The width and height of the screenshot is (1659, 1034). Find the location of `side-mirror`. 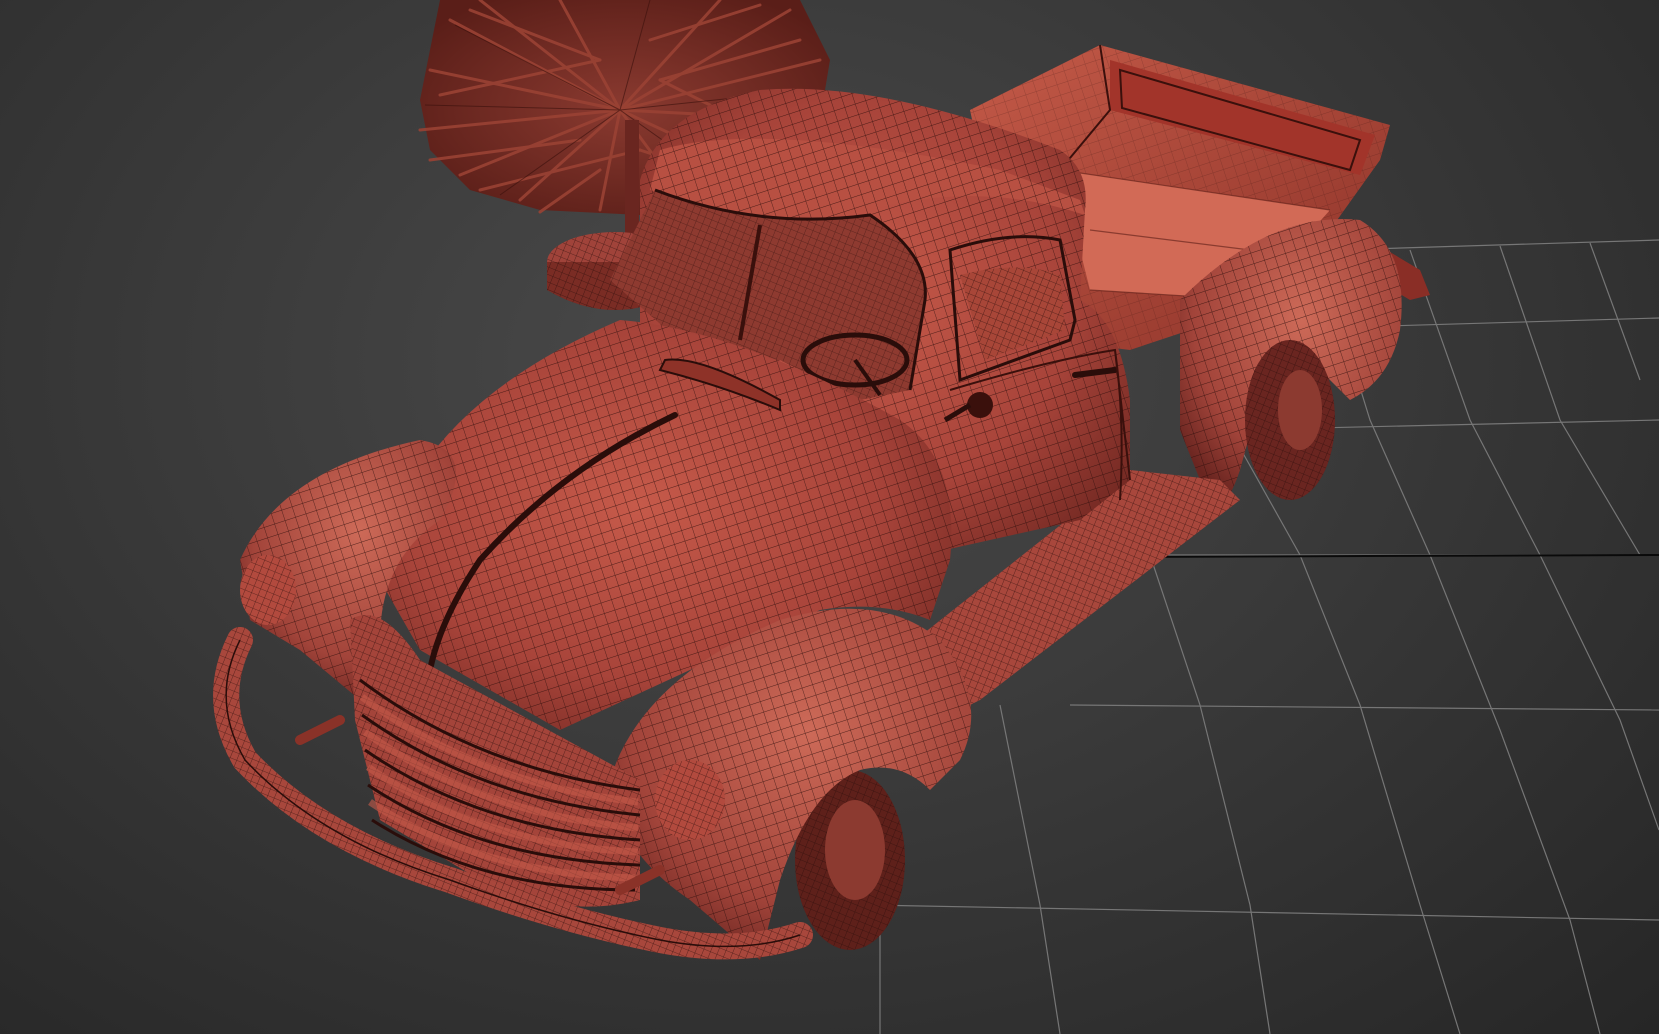

side-mirror is located at coordinates (980, 405).